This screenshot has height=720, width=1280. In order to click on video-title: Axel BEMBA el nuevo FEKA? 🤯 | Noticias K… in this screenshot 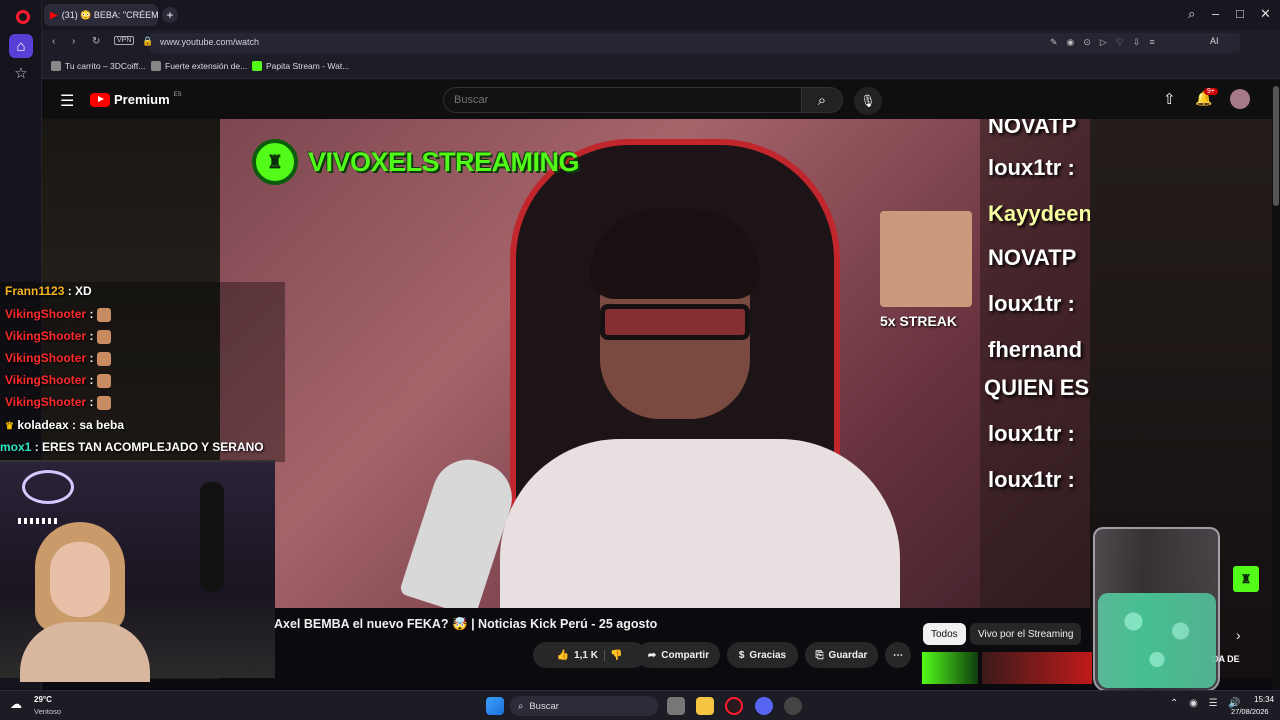, I will do `click(466, 624)`.